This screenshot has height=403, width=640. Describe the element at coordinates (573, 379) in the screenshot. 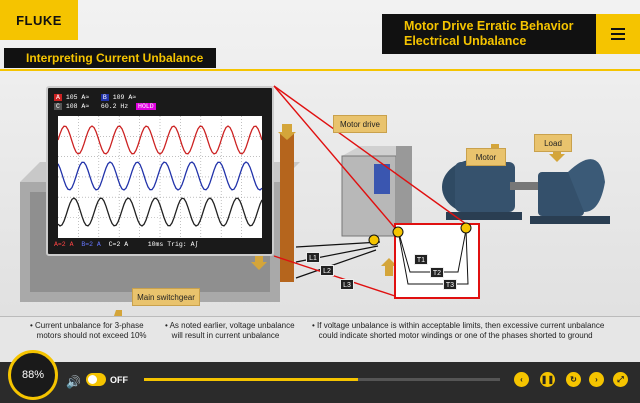

I see `replay-button: ↻` at that location.